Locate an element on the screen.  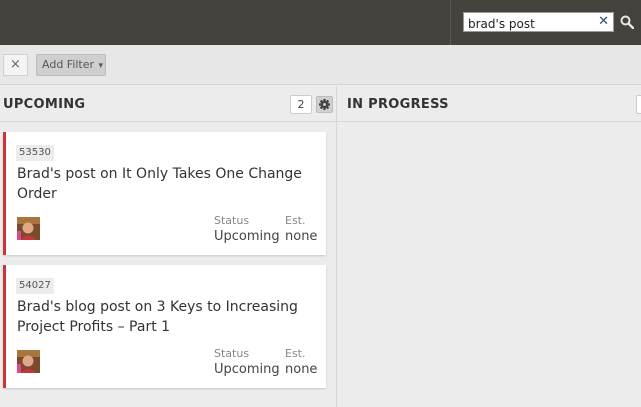
column-header: IN PROGRESS is located at coordinates (489, 104).